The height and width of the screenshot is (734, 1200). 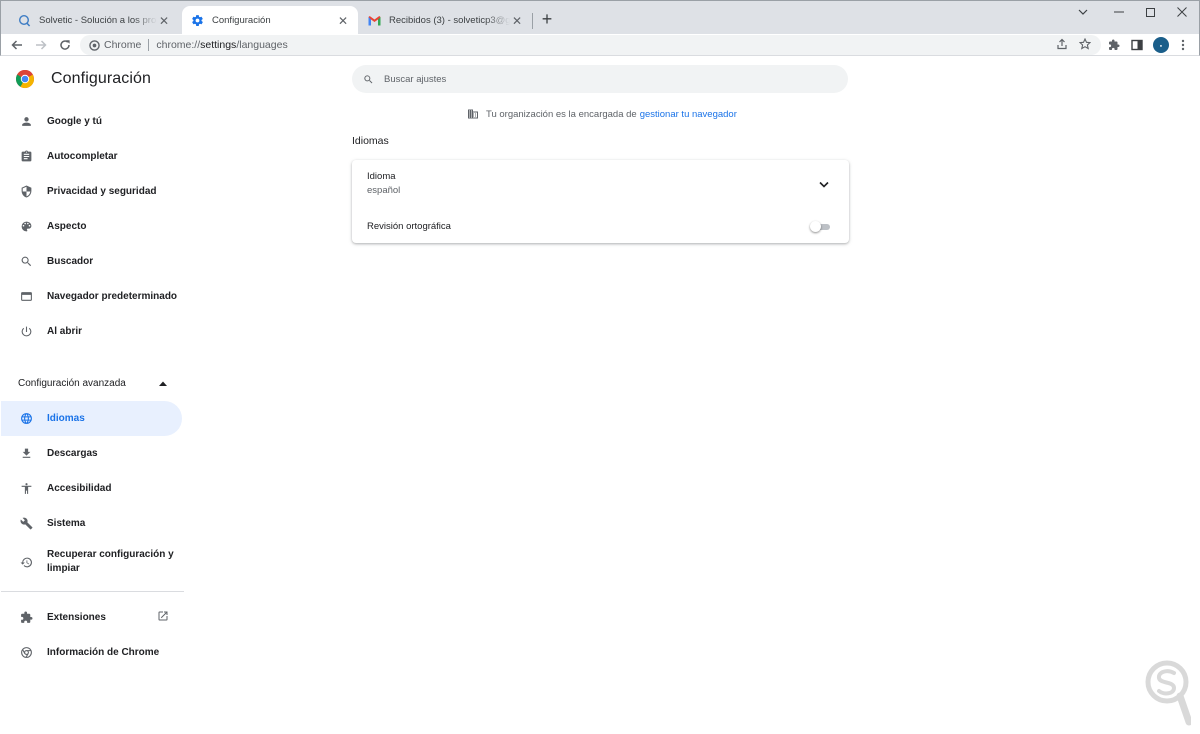 What do you see at coordinates (26, 122) in the screenshot?
I see `person-icon` at bounding box center [26, 122].